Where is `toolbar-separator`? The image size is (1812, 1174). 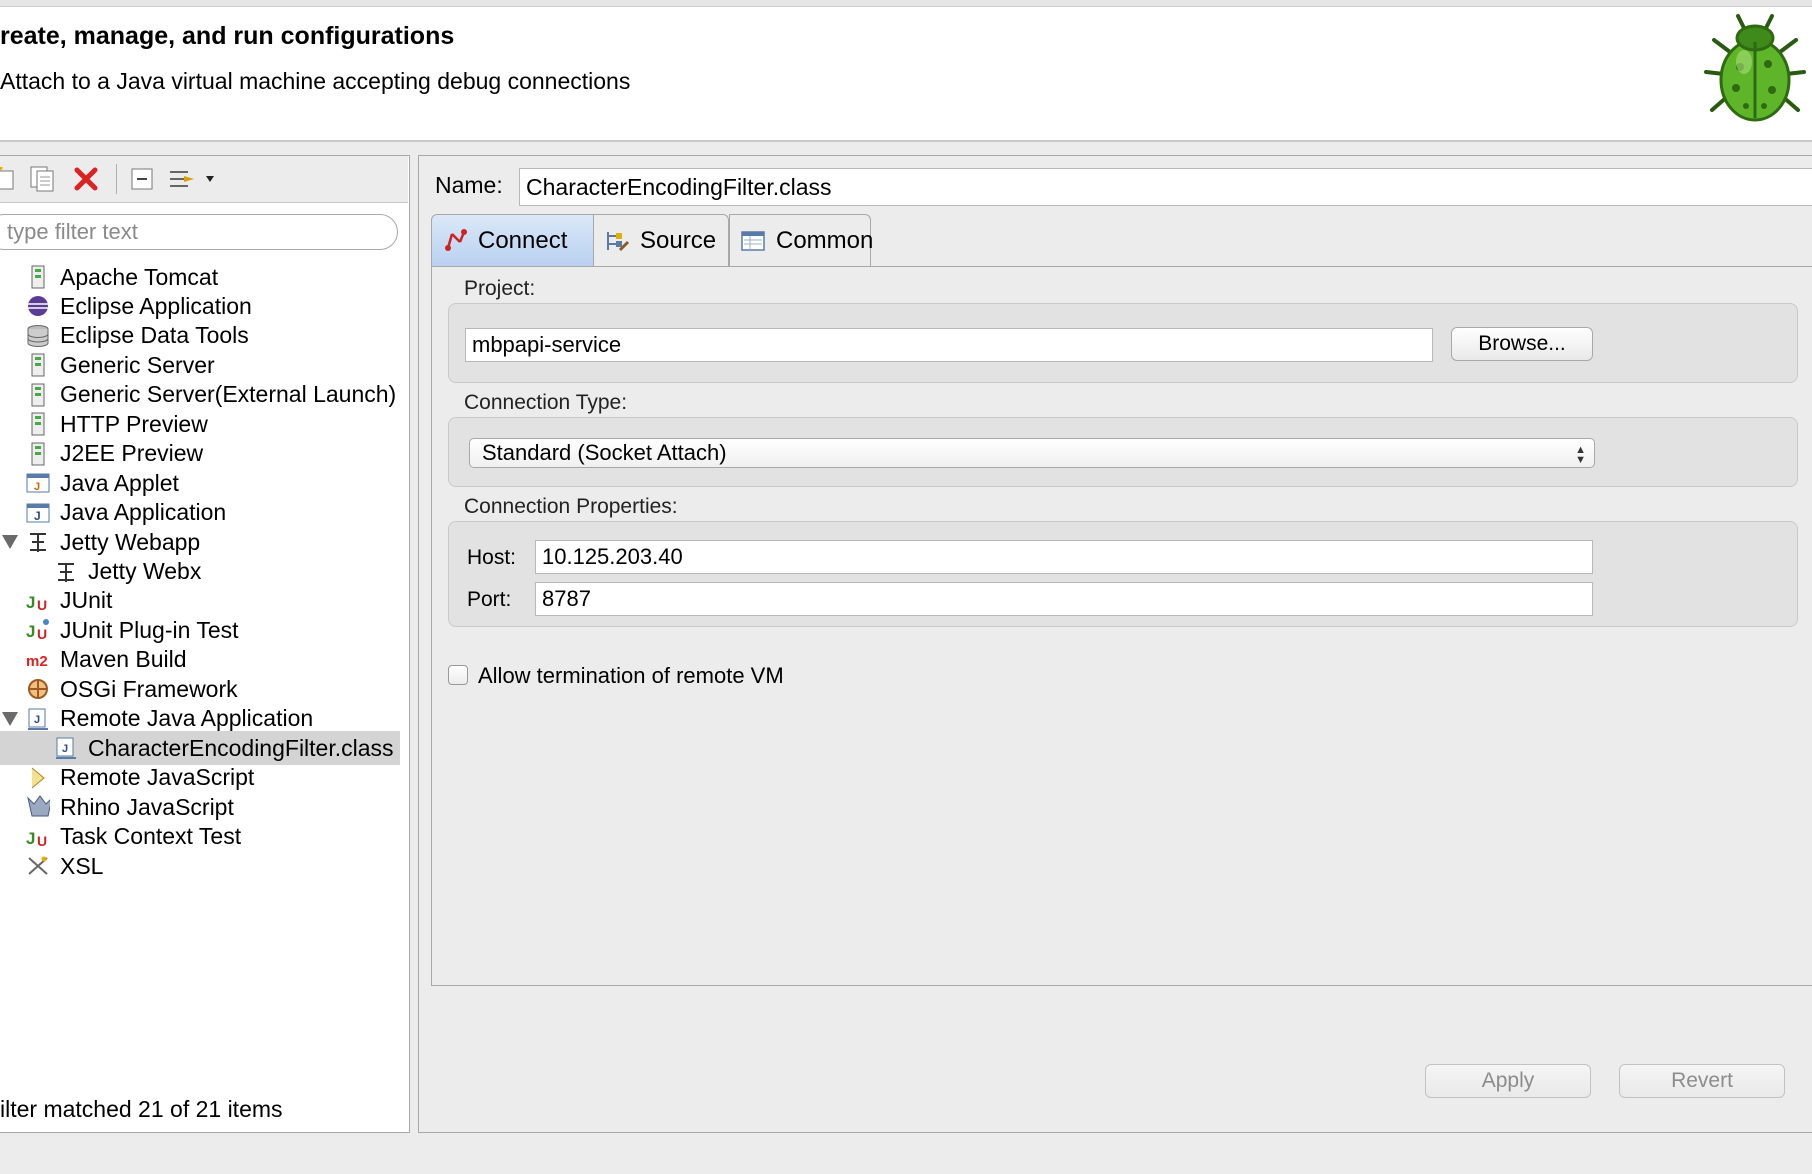 toolbar-separator is located at coordinates (116, 179).